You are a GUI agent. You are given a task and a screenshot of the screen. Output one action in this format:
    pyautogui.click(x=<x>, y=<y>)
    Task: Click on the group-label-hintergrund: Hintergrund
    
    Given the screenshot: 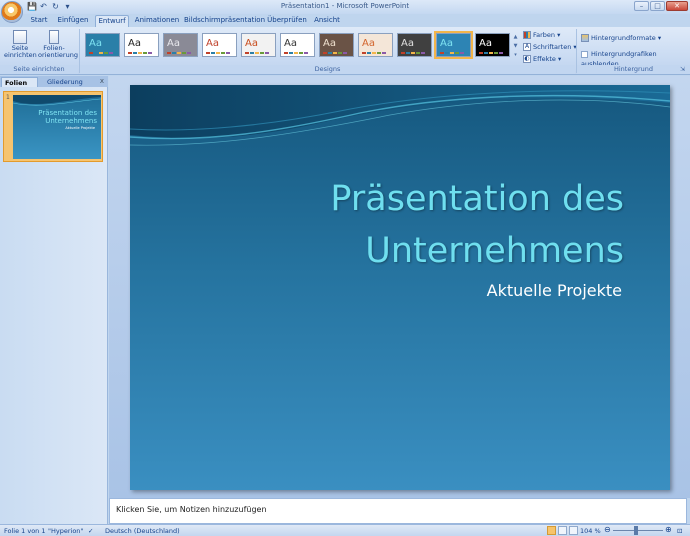 What is the action you would take?
    pyautogui.click(x=633, y=69)
    